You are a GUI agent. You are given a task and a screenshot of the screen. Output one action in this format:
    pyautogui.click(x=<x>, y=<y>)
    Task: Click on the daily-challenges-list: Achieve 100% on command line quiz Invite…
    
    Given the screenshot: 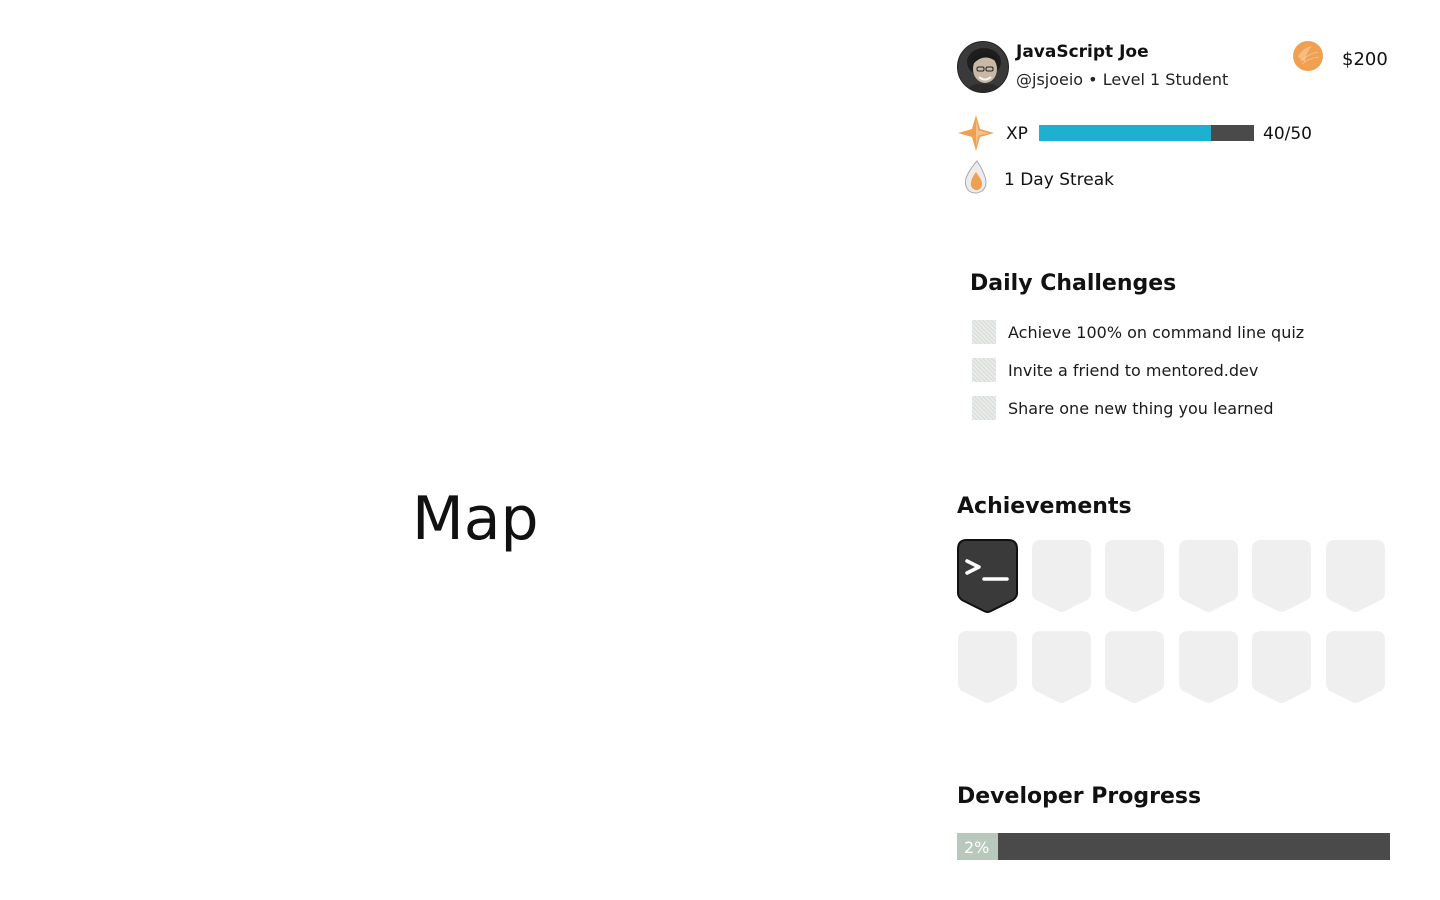 What is the action you would take?
    pyautogui.click(x=1138, y=370)
    